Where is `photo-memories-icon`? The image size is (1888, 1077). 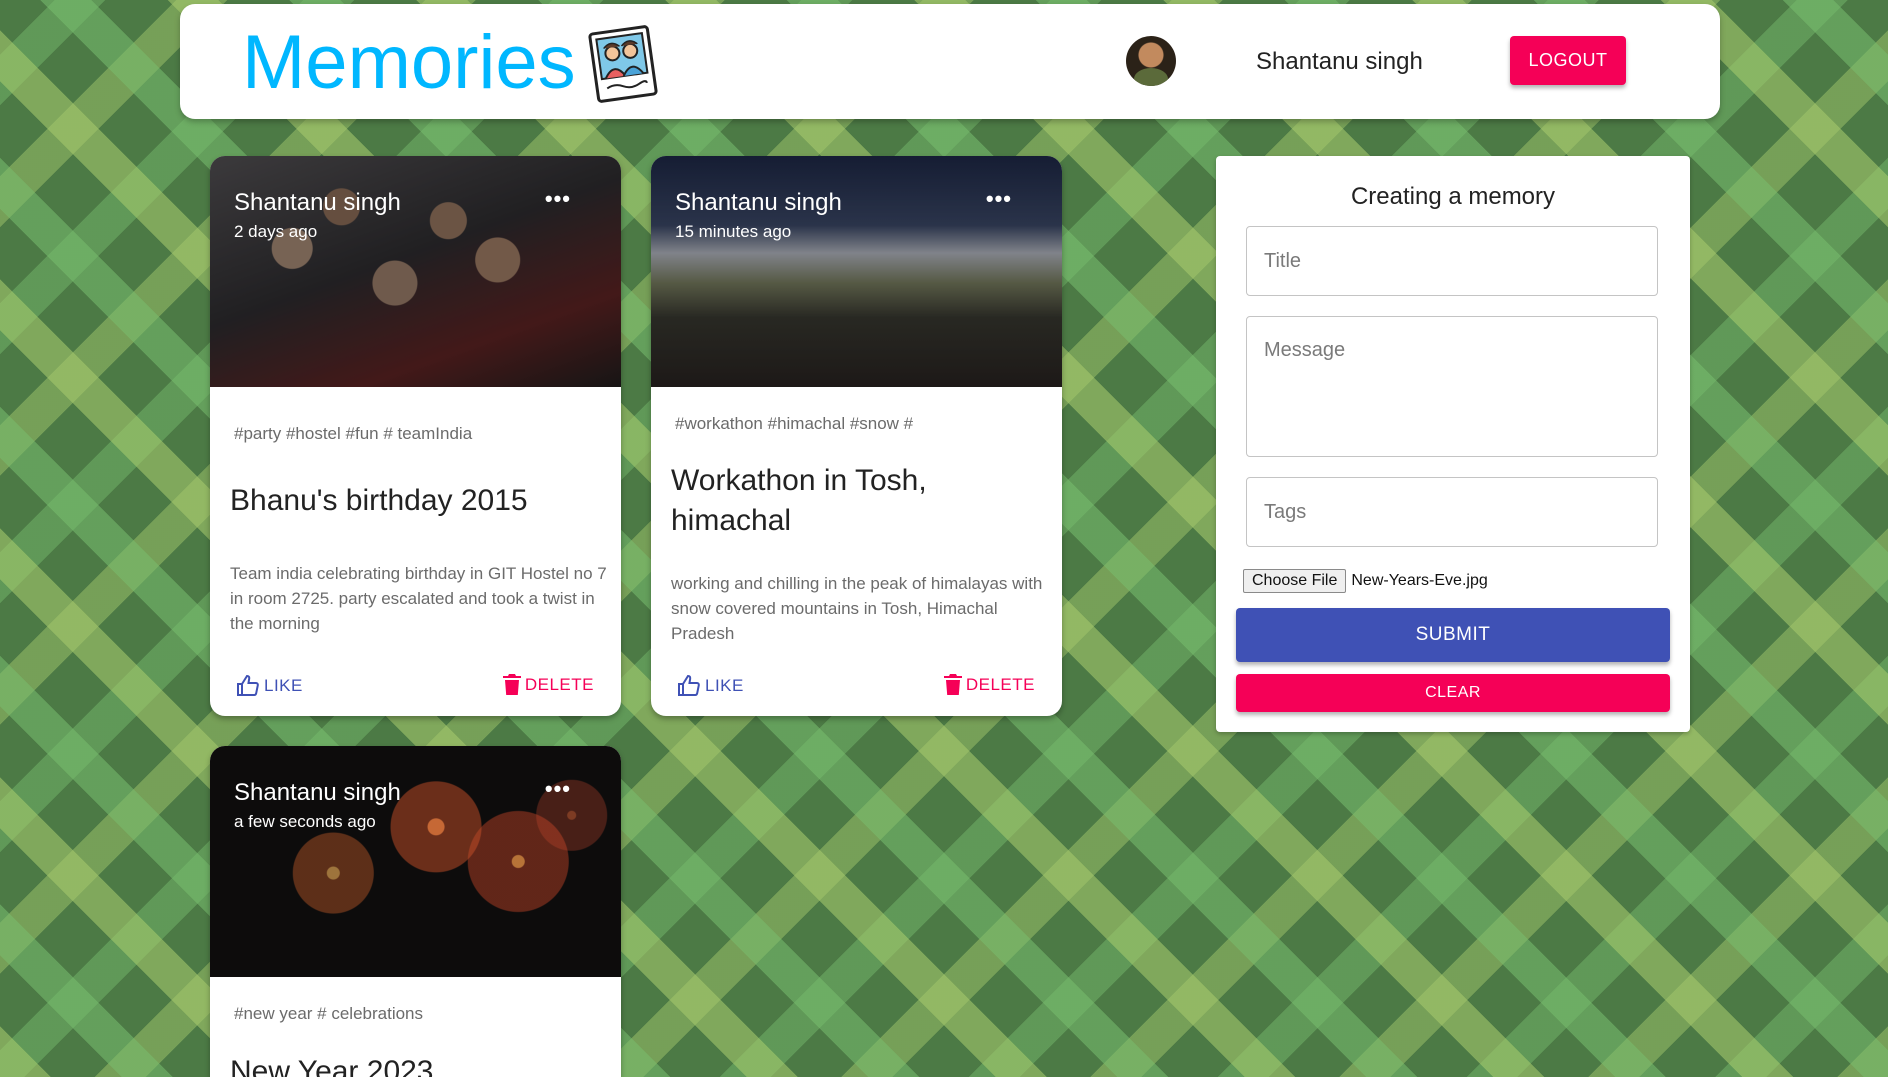 photo-memories-icon is located at coordinates (623, 64).